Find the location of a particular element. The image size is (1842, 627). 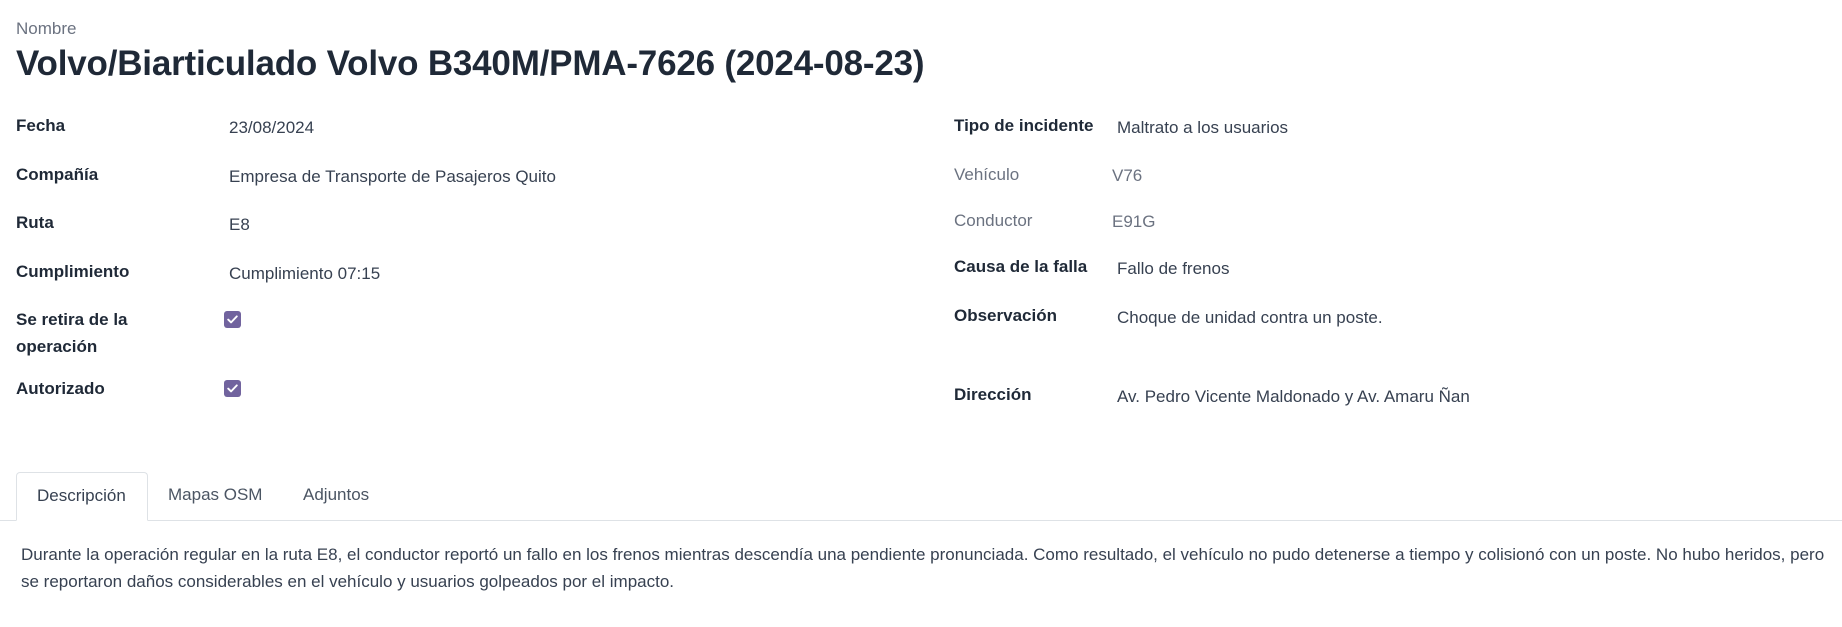

fecha-field: 23/08/2024 is located at coordinates (271, 128).